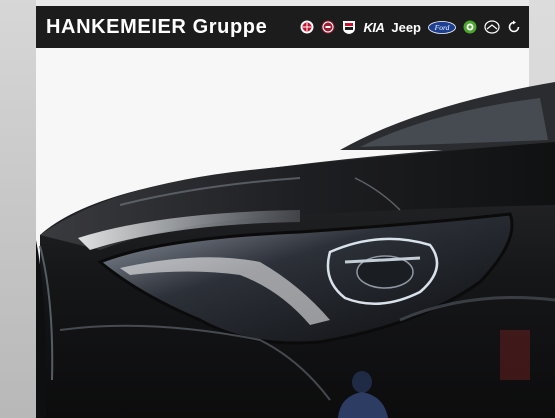 The image size is (555, 418). Describe the element at coordinates (374, 27) in the screenshot. I see `kia-logo-icon: KIA` at that location.